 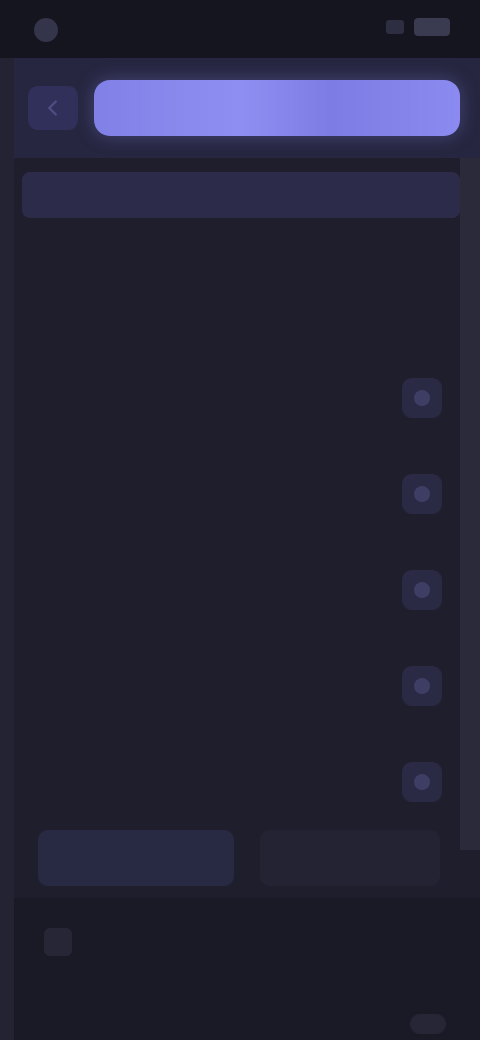 What do you see at coordinates (240, 29) in the screenshot?
I see `status-bar` at bounding box center [240, 29].